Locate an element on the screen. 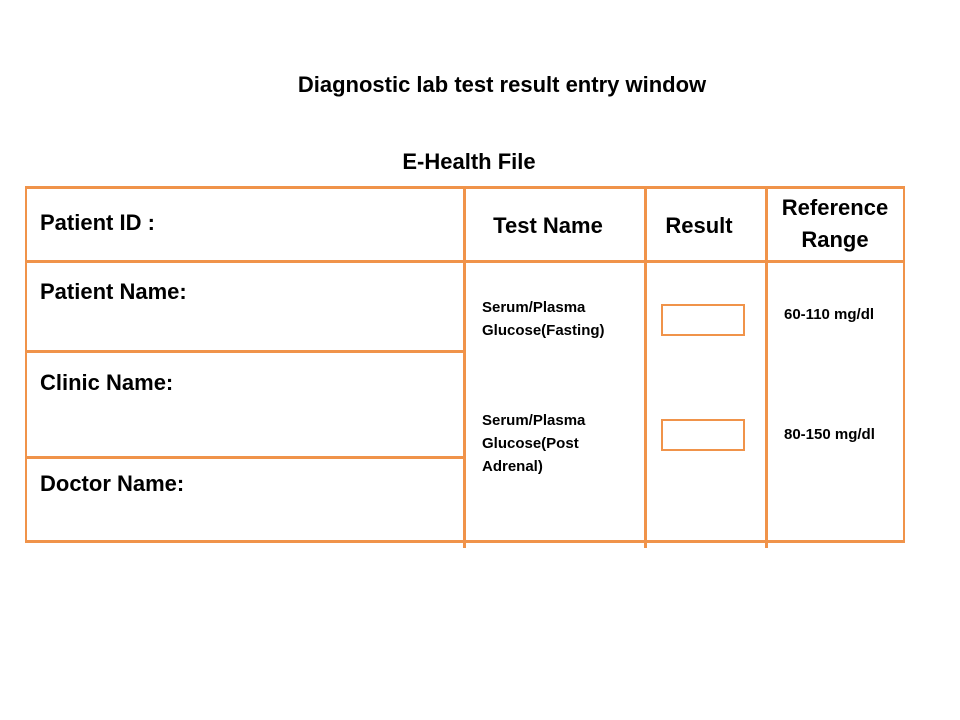 Image resolution: width=960 pixels, height=720 pixels. test-name-post-adrenal: Serum/Plasma Glucose(Post Adrenal) is located at coordinates (534, 443).